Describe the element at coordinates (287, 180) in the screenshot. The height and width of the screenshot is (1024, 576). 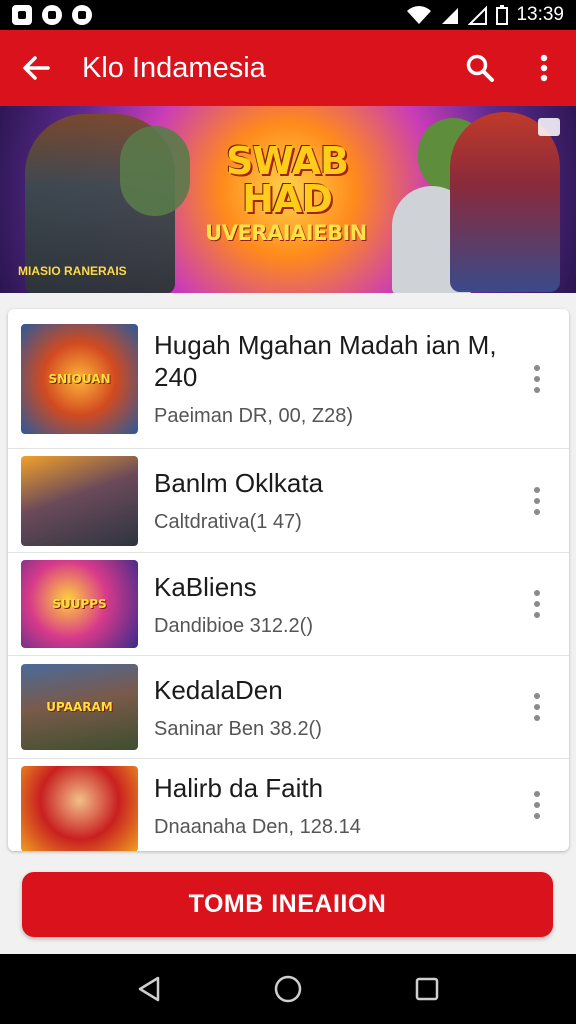
I see `banner-title: SWAB HAD` at that location.